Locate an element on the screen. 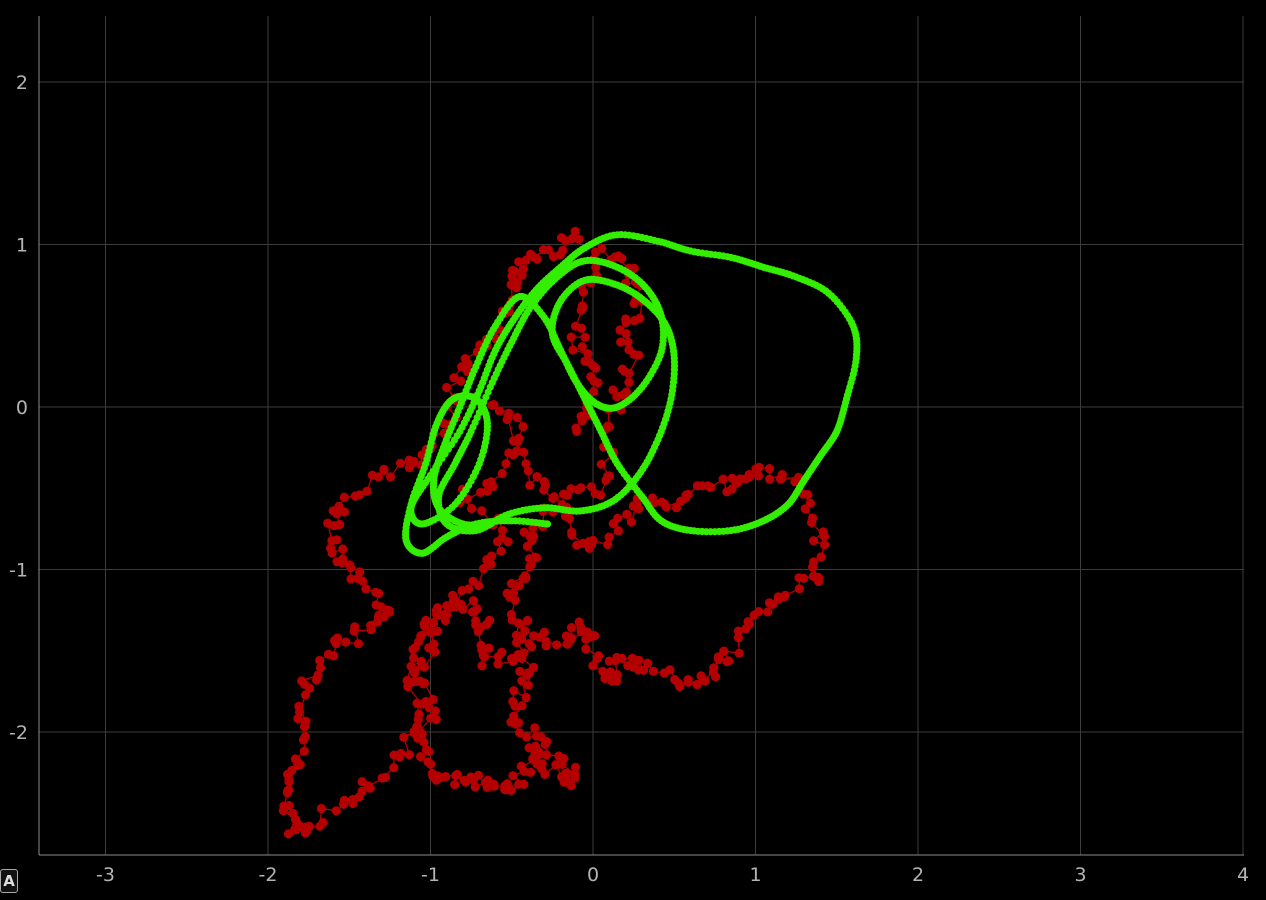 This screenshot has width=1266, height=900. y-tick-label: 2 is located at coordinates (22, 83).